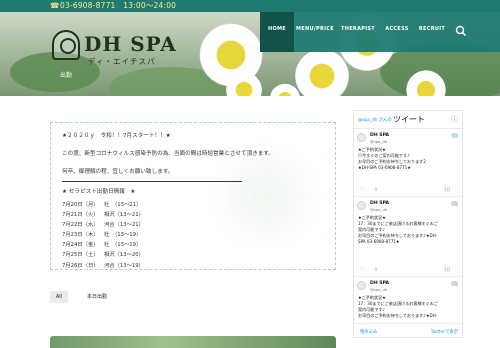 This screenshot has width=500, height=348. I want to click on schedule-therapist: 河合（13～21）, so click(124, 225).